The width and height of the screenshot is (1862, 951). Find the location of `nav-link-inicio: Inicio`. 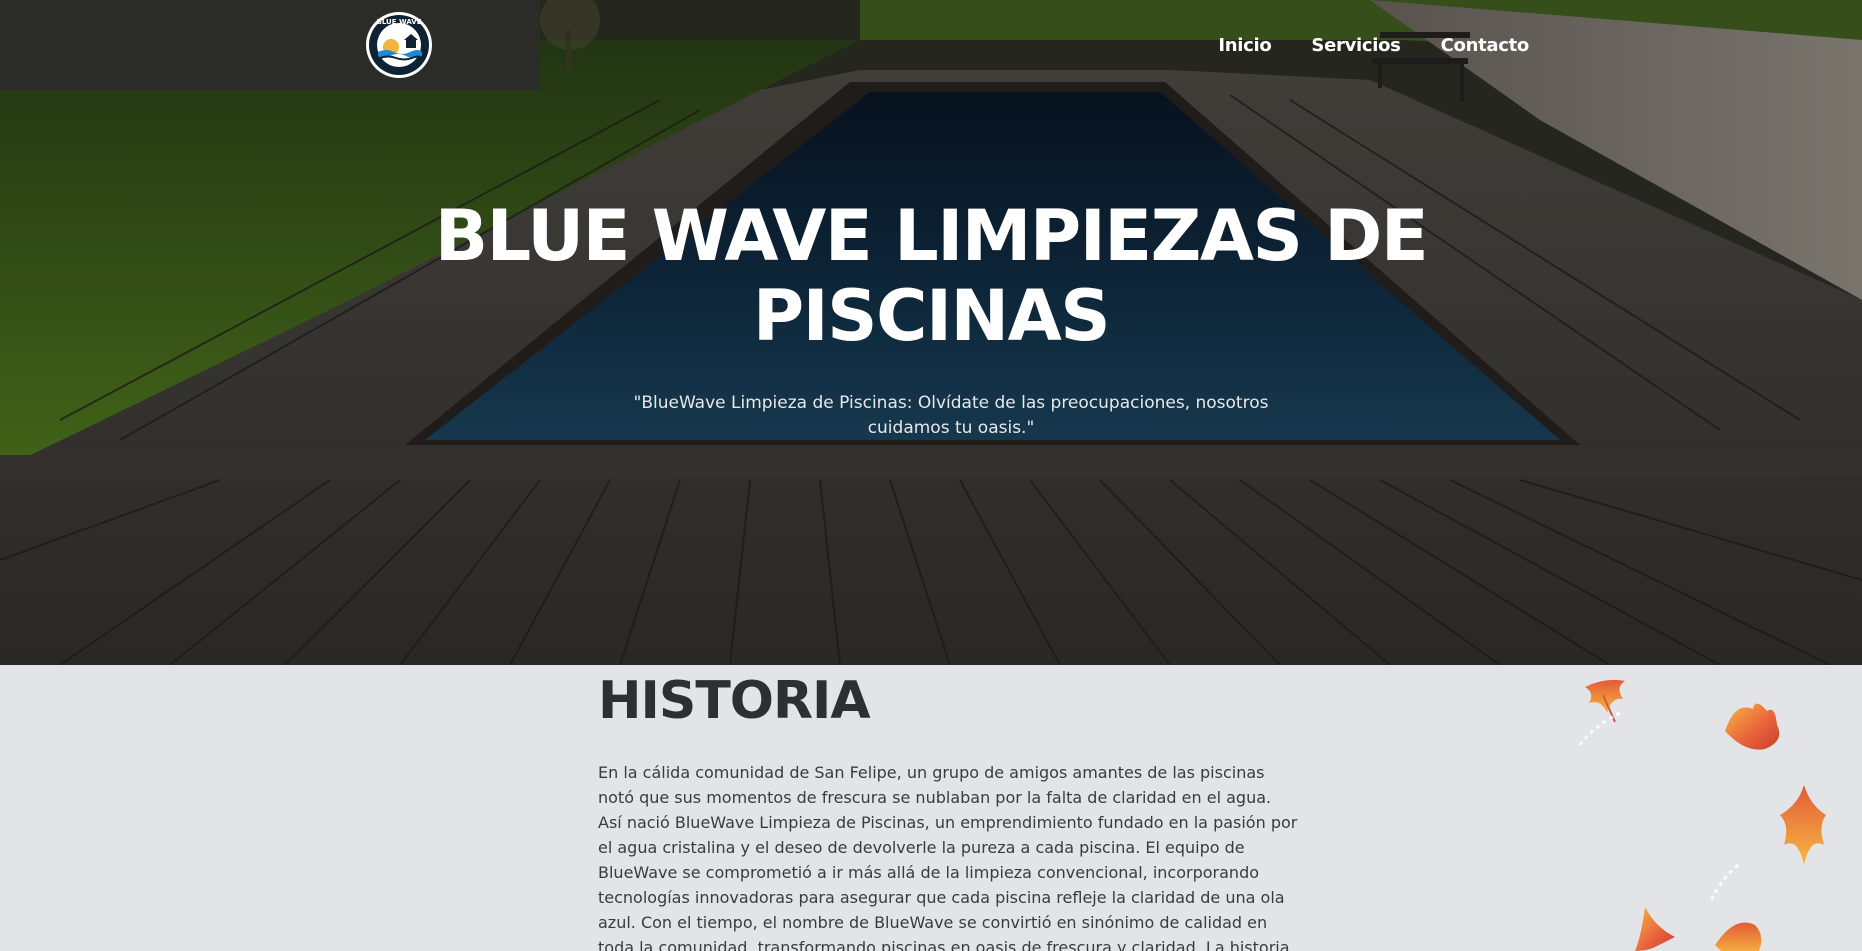

nav-link-inicio: Inicio is located at coordinates (1244, 46).